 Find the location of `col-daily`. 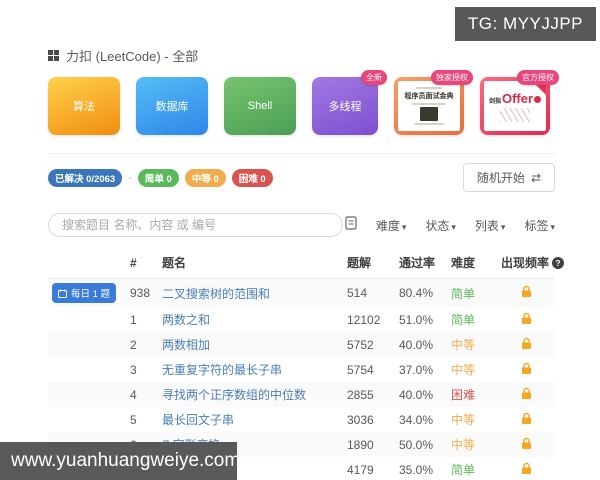

col-daily is located at coordinates (87, 264).